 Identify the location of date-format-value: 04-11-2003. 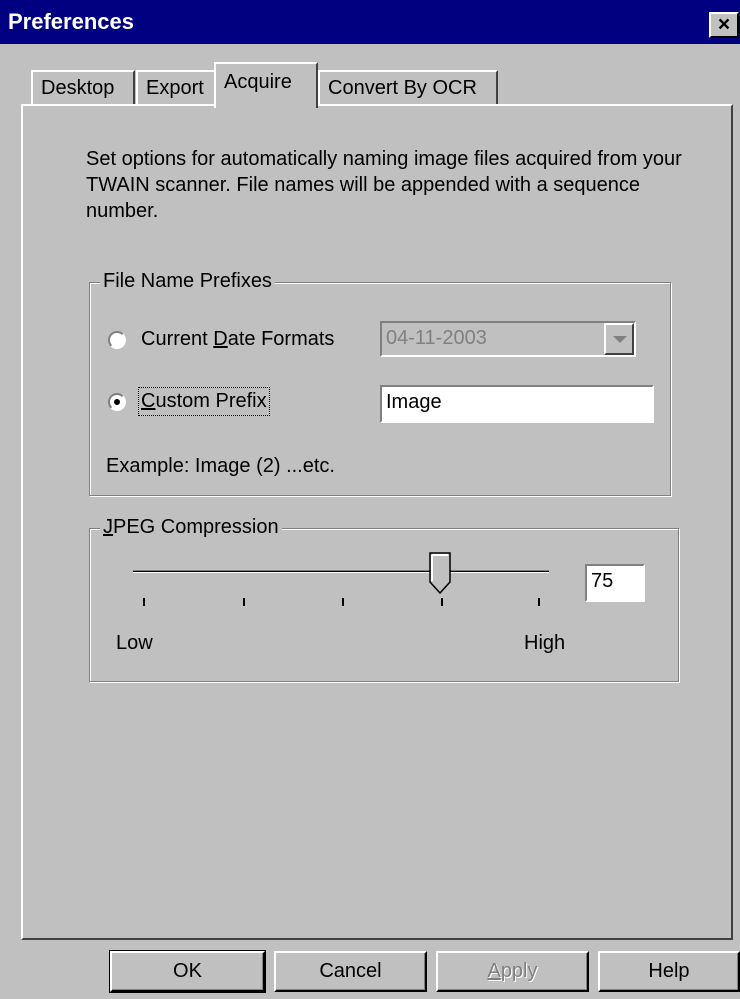
(436, 338).